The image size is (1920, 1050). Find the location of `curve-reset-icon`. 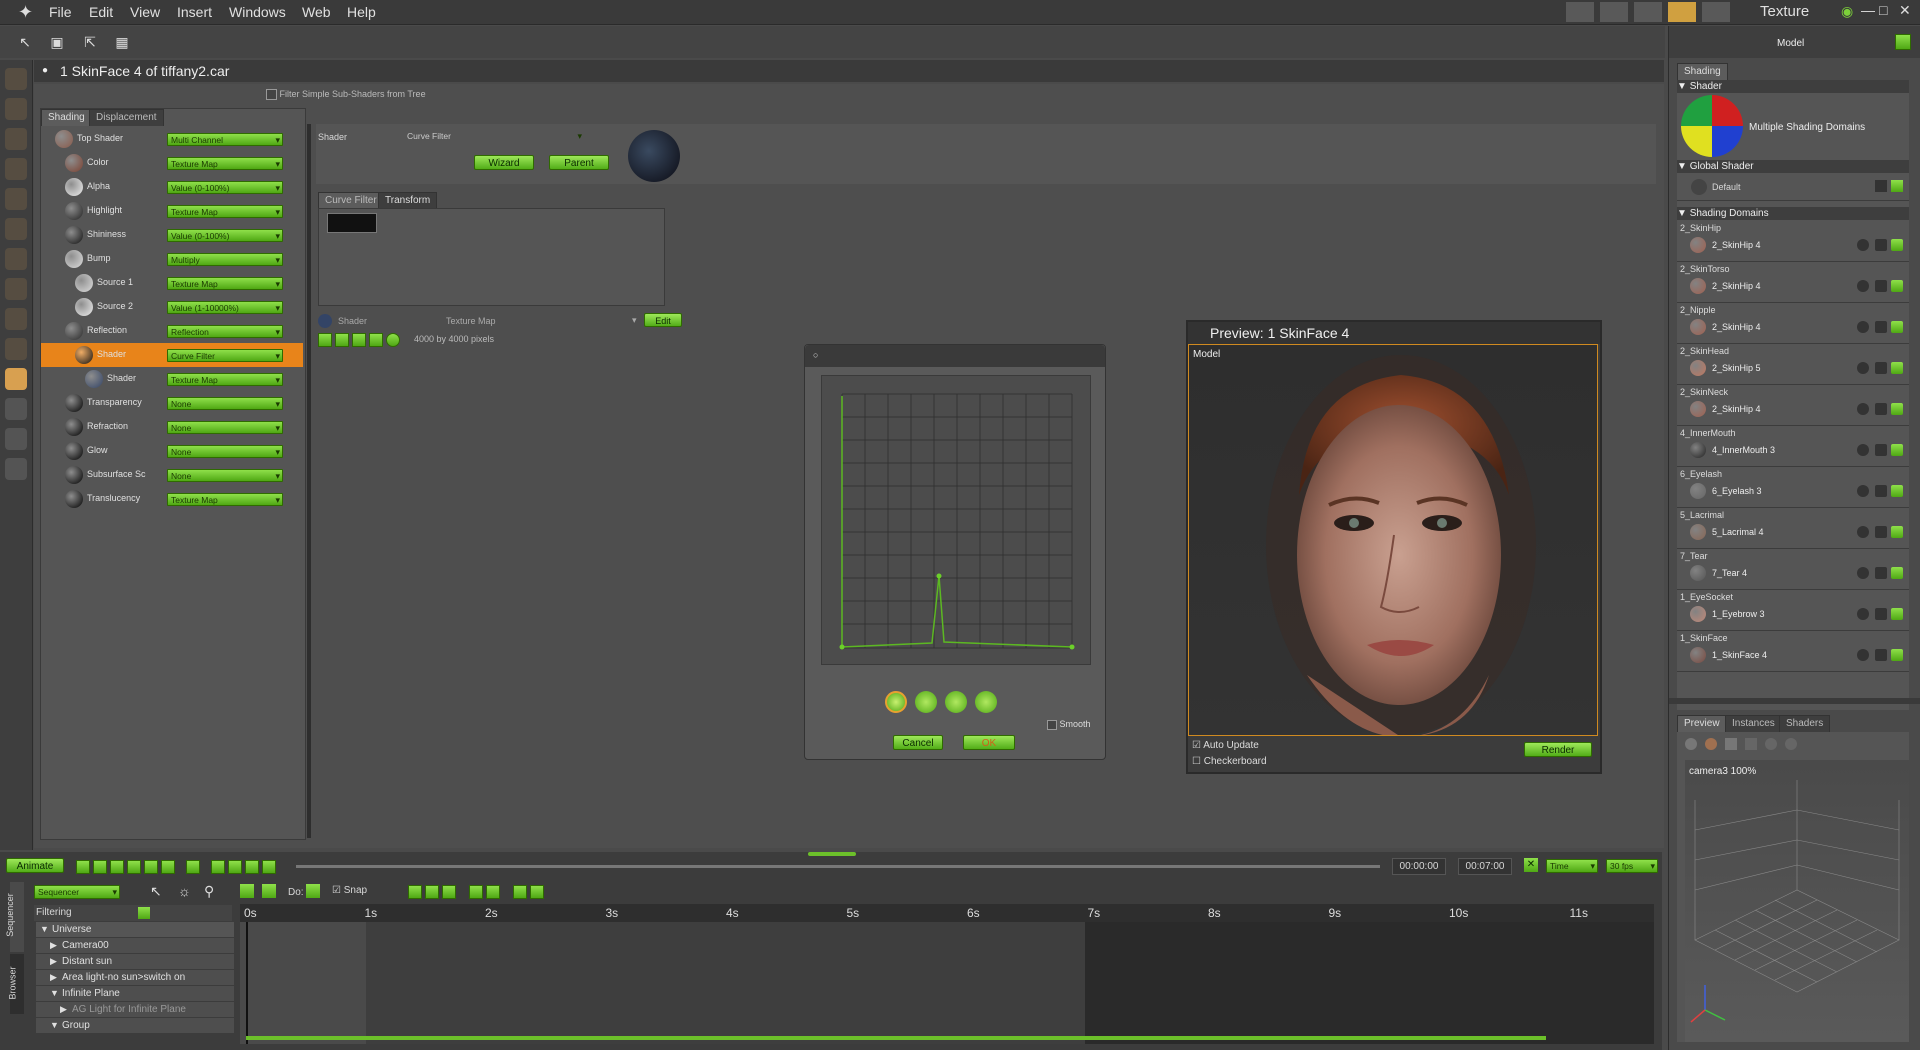

curve-reset-icon is located at coordinates (986, 702).